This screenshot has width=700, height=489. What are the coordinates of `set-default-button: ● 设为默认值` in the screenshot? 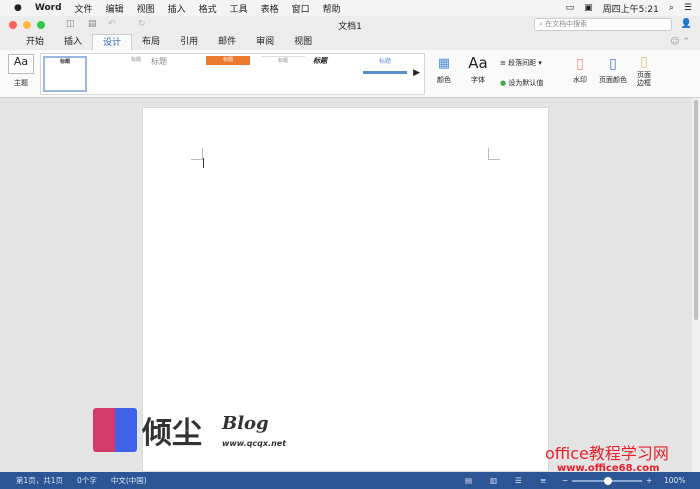 It's located at (521, 83).